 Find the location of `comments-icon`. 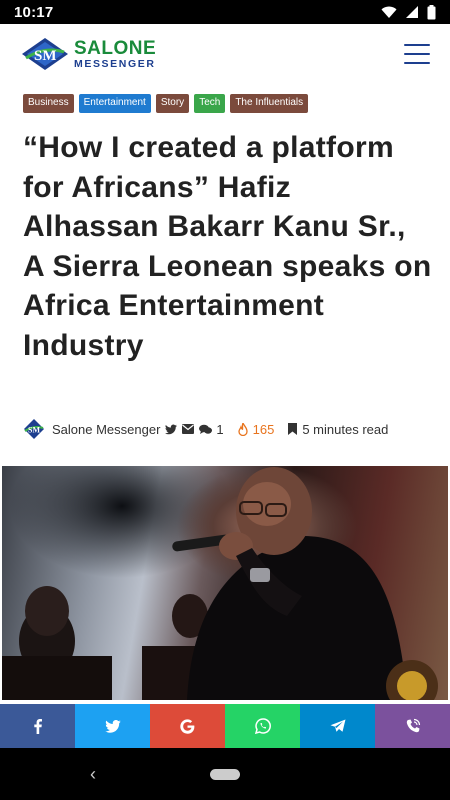

comments-icon is located at coordinates (206, 429).